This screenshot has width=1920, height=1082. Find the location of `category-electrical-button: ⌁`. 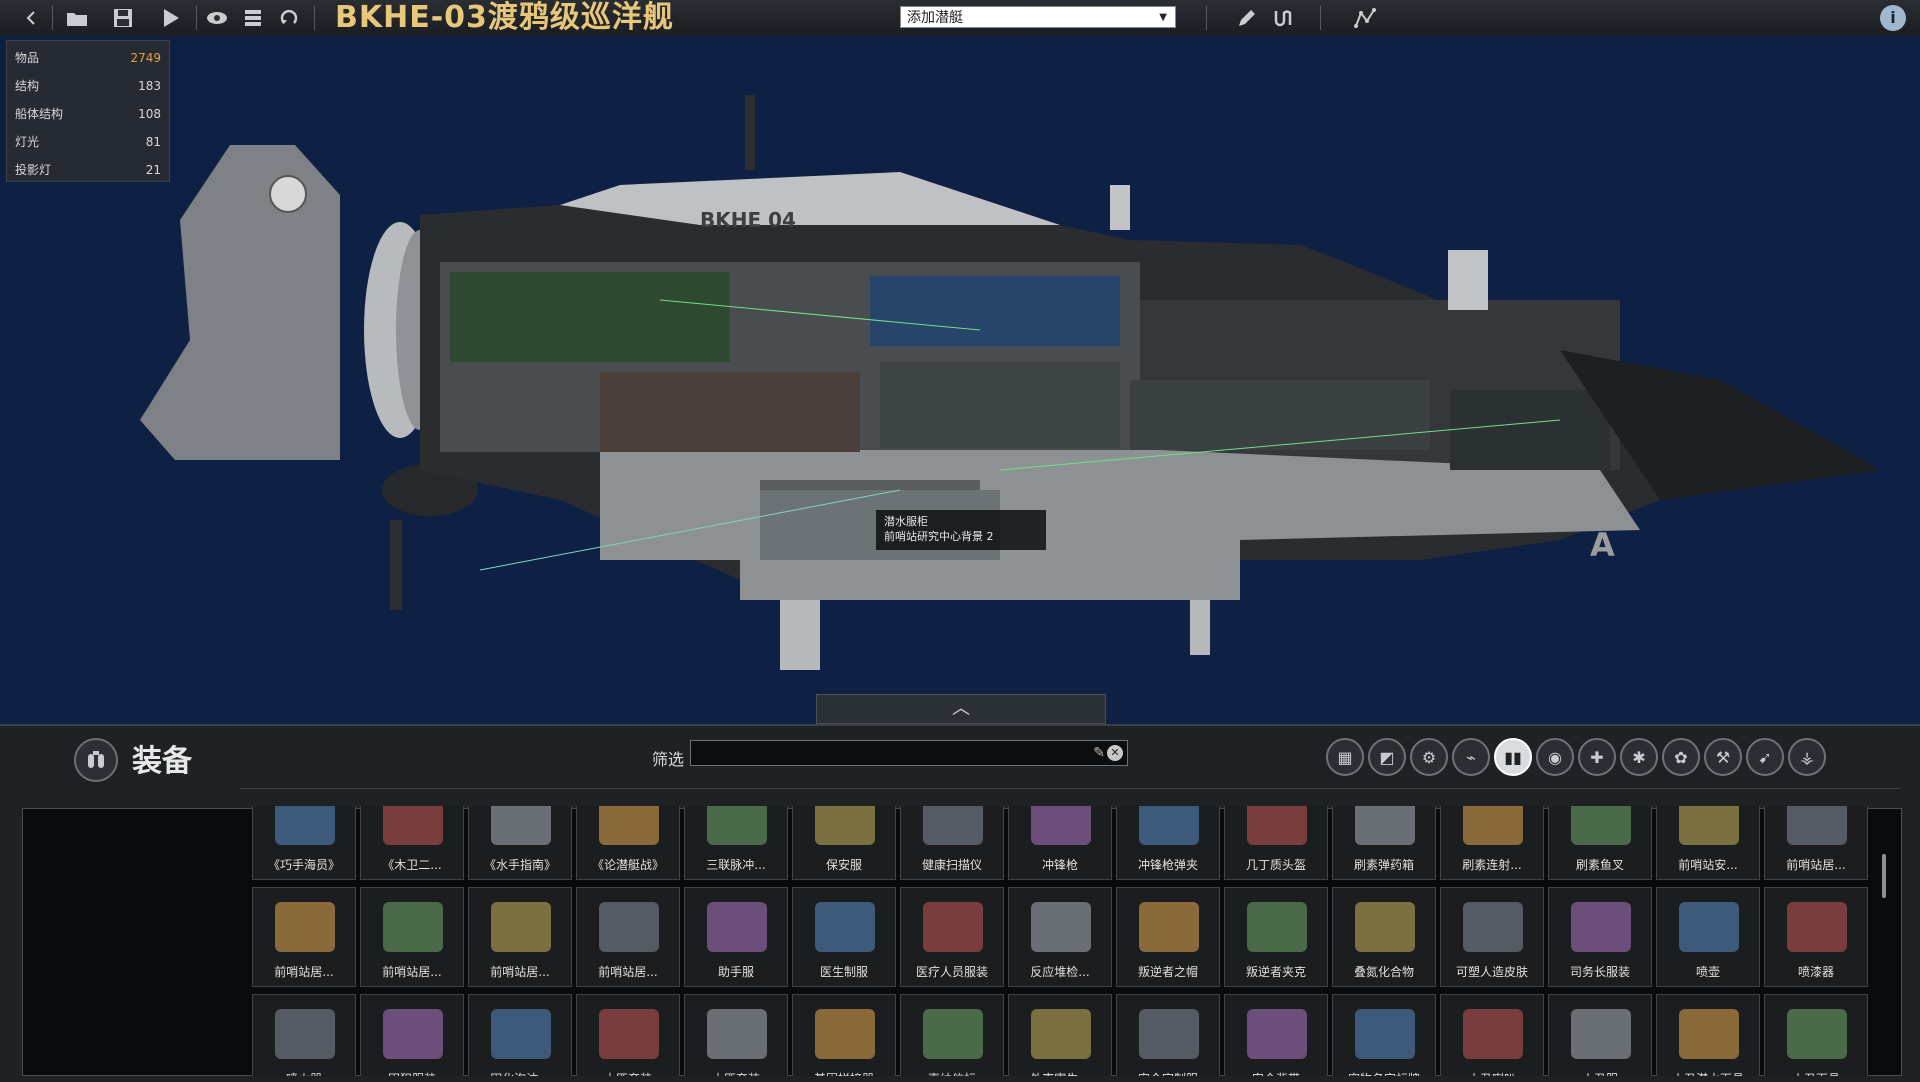

category-electrical-button: ⌁ is located at coordinates (1471, 757).